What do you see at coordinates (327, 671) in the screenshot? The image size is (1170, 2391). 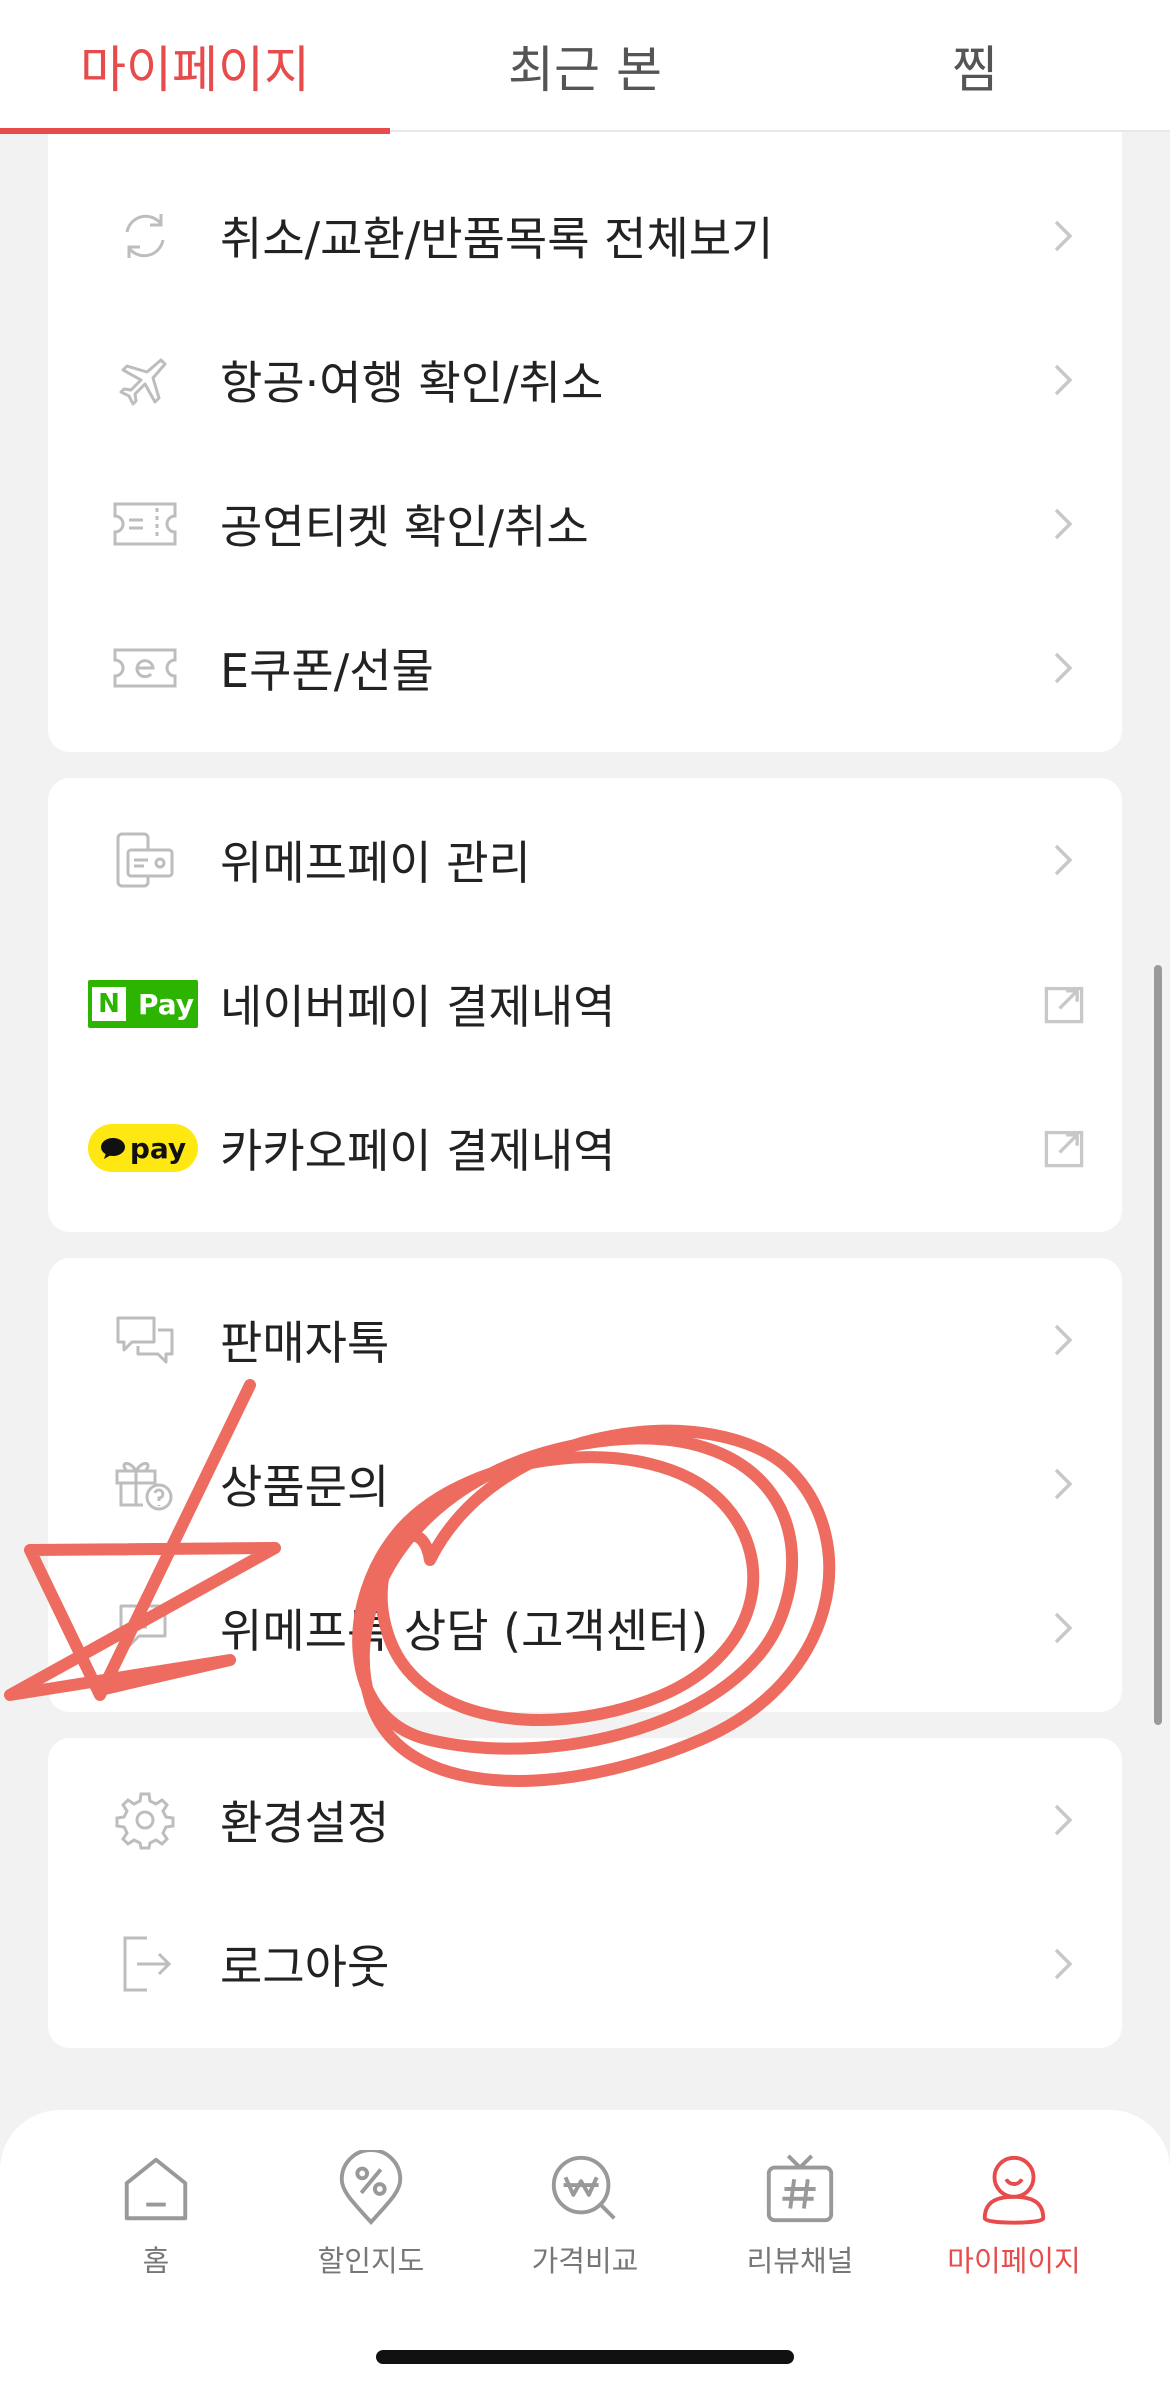 I see `menu-item-label: E쿠폰/선물` at bounding box center [327, 671].